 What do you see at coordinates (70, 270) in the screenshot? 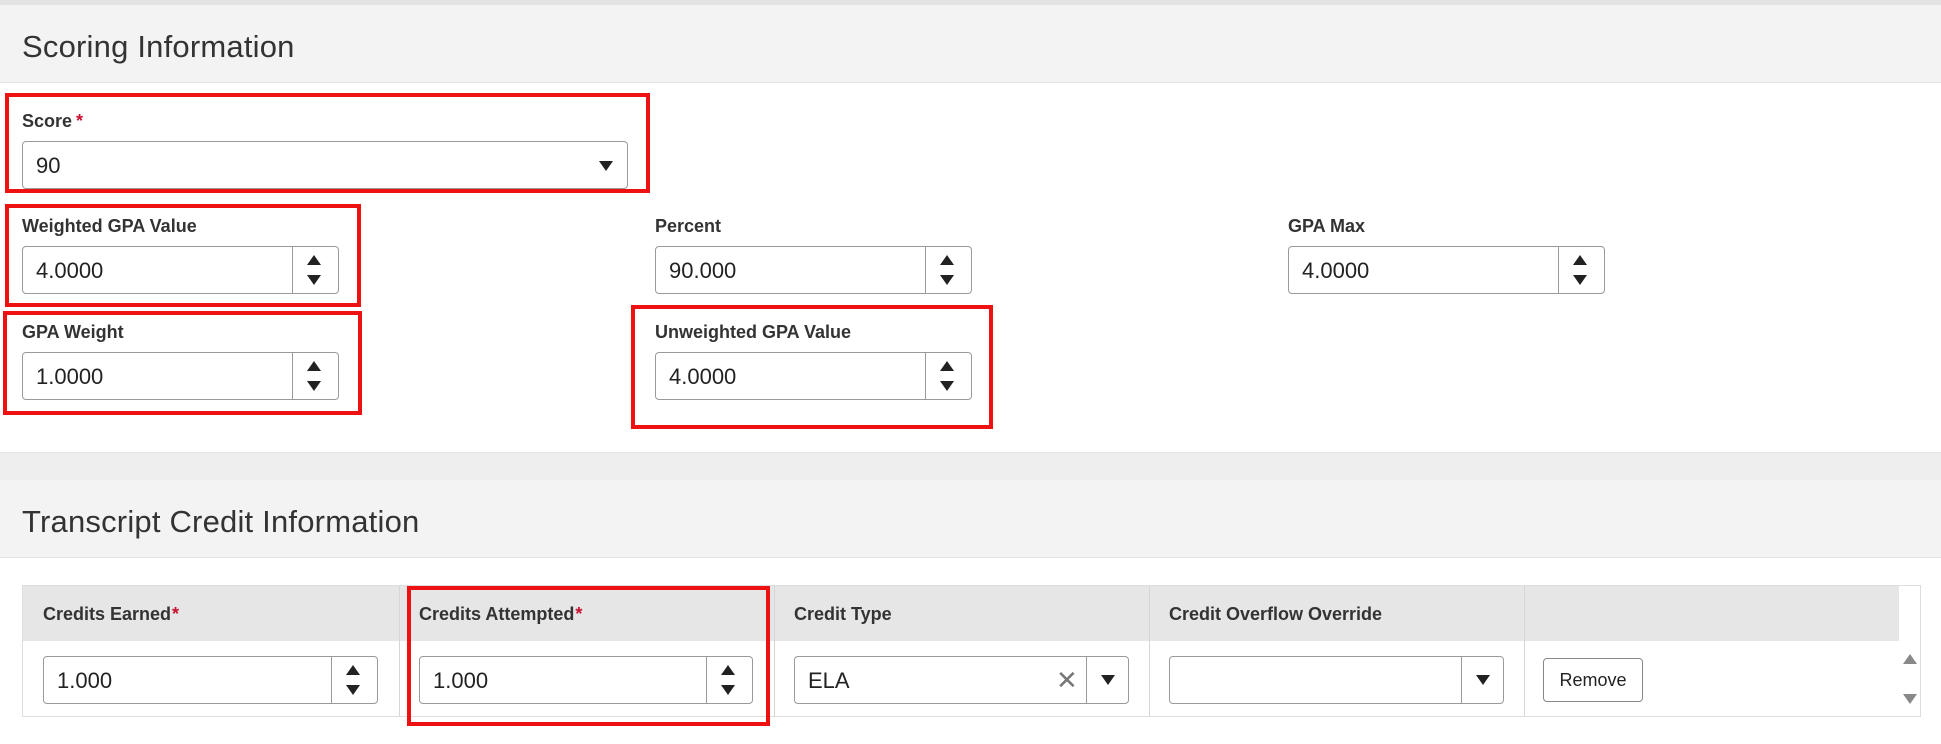
I see `weighted-gpa-value: 4.0000` at bounding box center [70, 270].